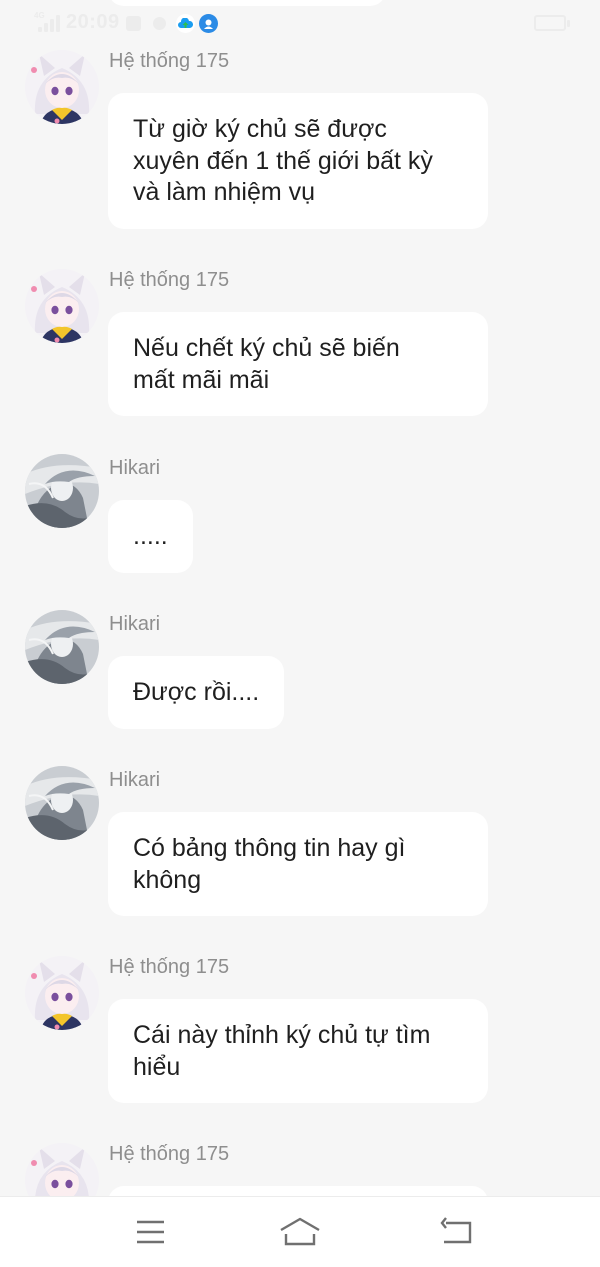 The width and height of the screenshot is (600, 1267). Describe the element at coordinates (298, 1191) in the screenshot. I see `message-bubble` at that location.